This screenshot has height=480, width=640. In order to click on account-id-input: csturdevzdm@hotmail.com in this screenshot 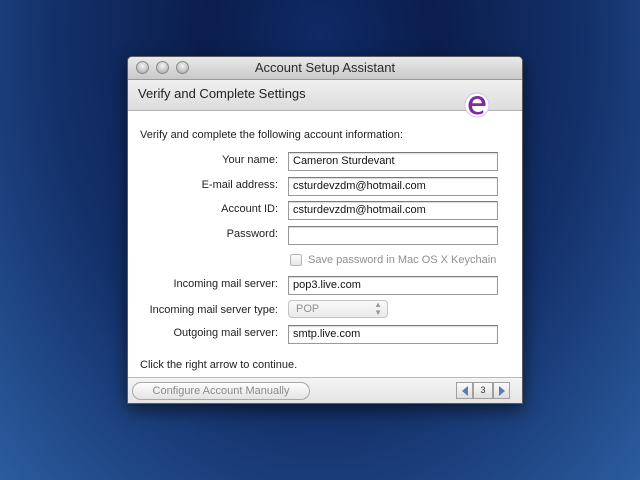, I will do `click(393, 210)`.